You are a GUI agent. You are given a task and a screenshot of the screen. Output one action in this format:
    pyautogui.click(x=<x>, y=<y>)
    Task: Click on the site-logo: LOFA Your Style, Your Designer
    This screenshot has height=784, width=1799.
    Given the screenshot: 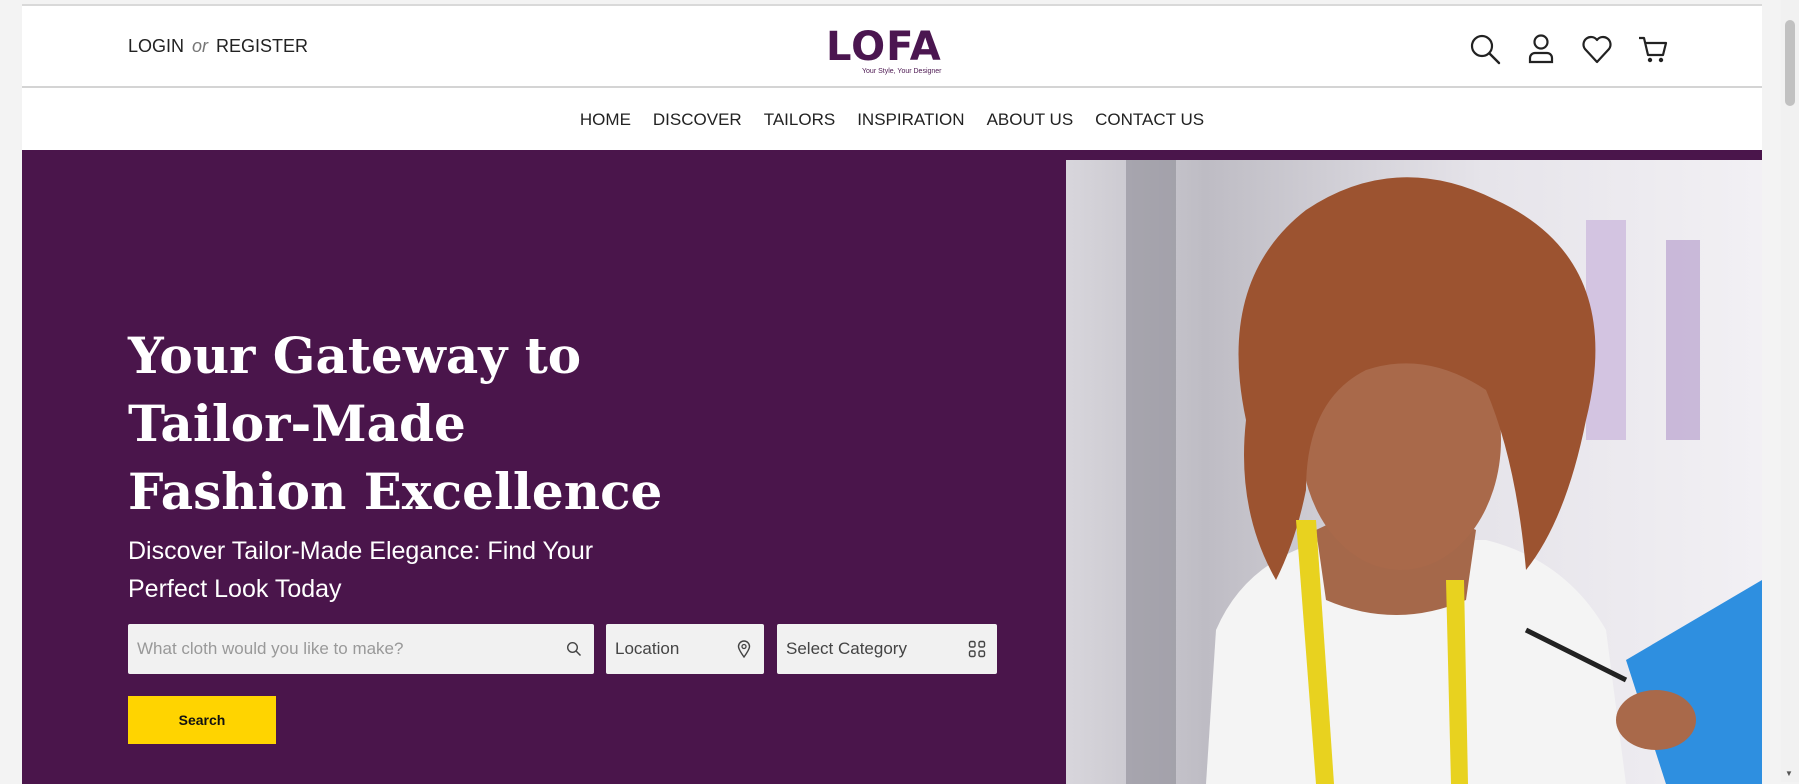 What is the action you would take?
    pyautogui.click(x=884, y=48)
    